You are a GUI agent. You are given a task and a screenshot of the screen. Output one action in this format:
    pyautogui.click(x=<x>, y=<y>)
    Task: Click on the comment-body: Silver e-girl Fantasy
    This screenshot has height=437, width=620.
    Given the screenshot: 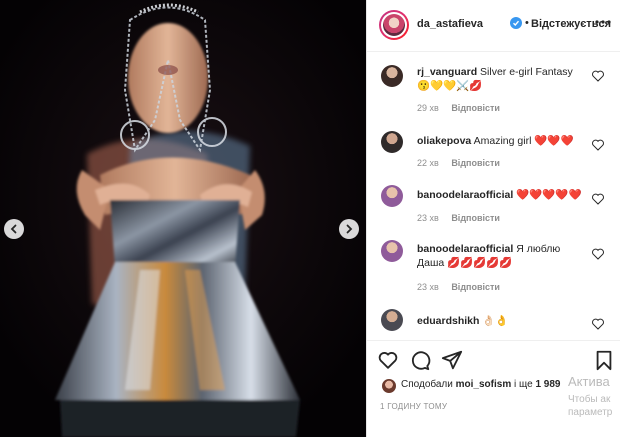 What is the action you would take?
    pyautogui.click(x=526, y=72)
    